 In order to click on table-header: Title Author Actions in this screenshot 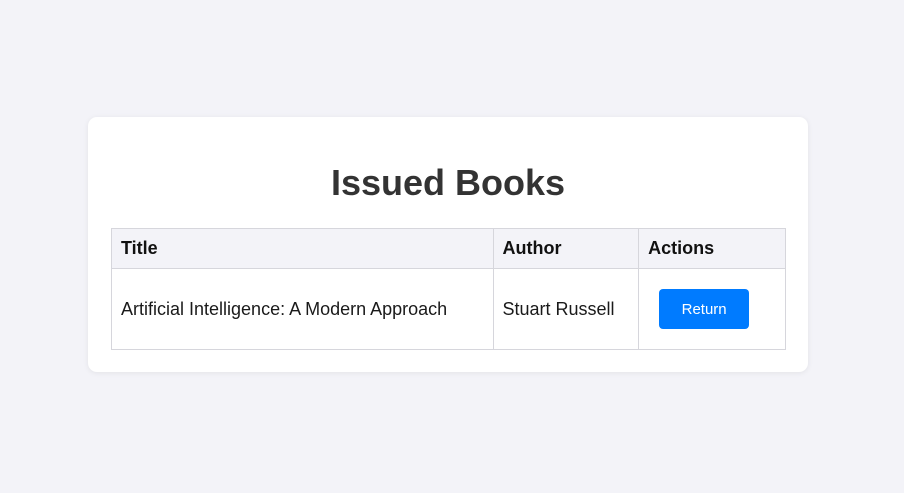, I will do `click(448, 248)`.